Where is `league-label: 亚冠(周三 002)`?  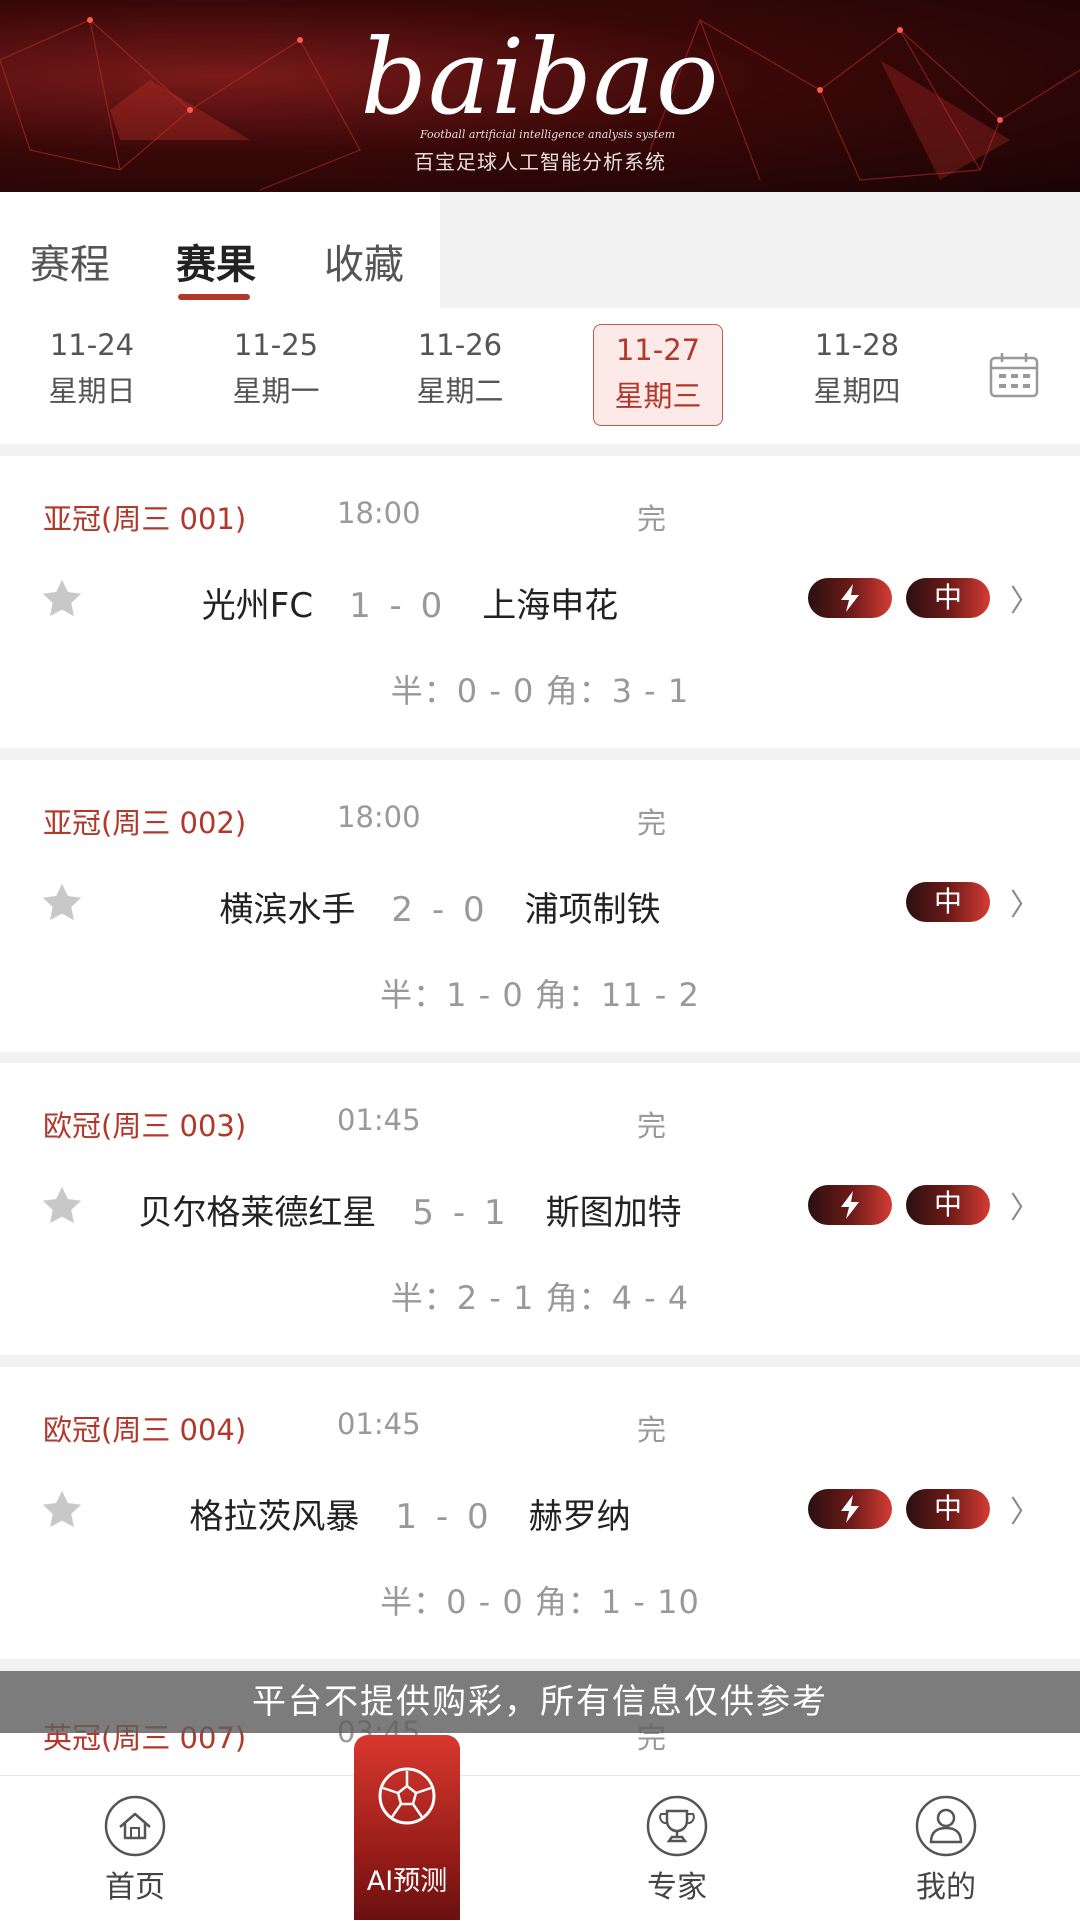
league-label: 亚冠(周三 002) is located at coordinates (145, 823).